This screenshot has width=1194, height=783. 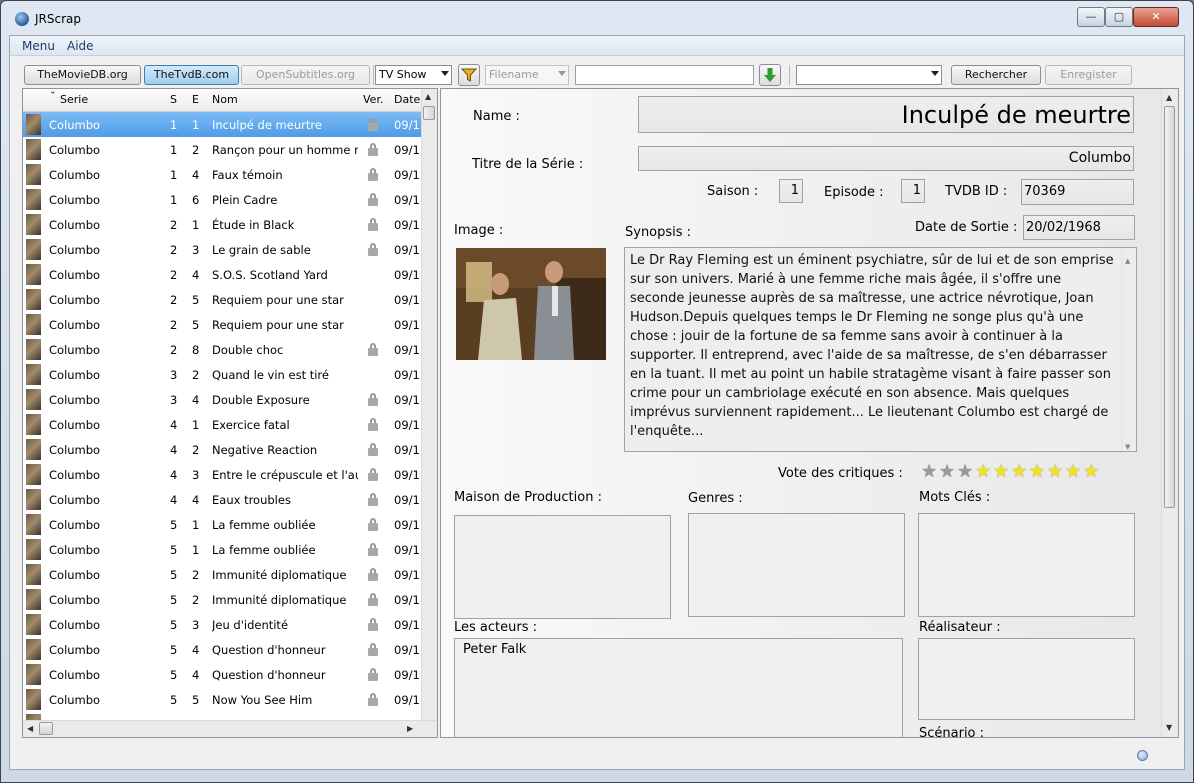 What do you see at coordinates (562, 567) in the screenshot?
I see `production-list` at bounding box center [562, 567].